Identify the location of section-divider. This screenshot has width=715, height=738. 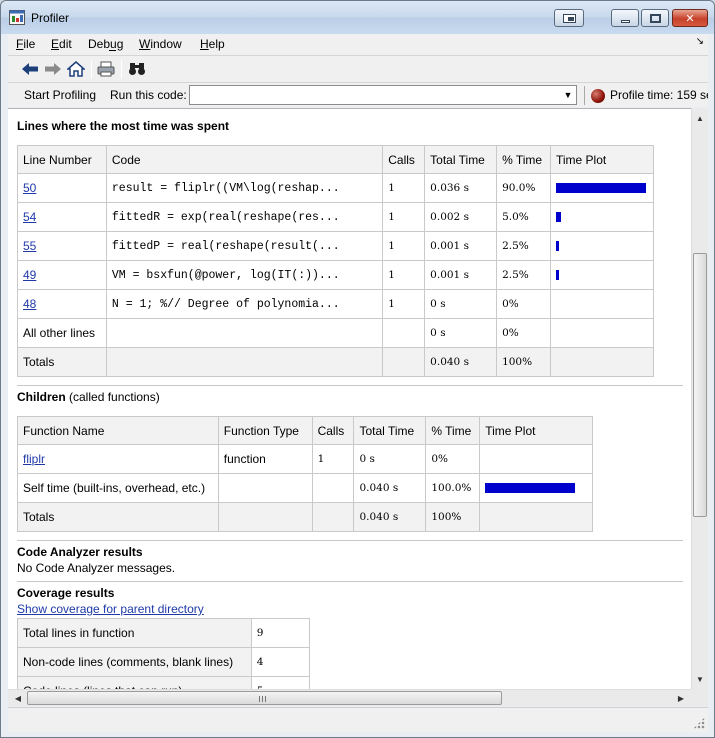
(350, 581).